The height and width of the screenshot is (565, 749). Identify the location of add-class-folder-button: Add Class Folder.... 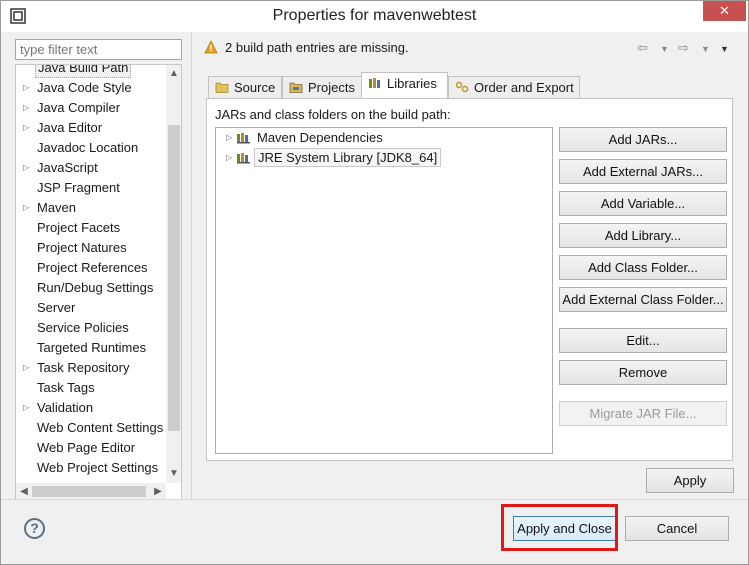
(643, 267).